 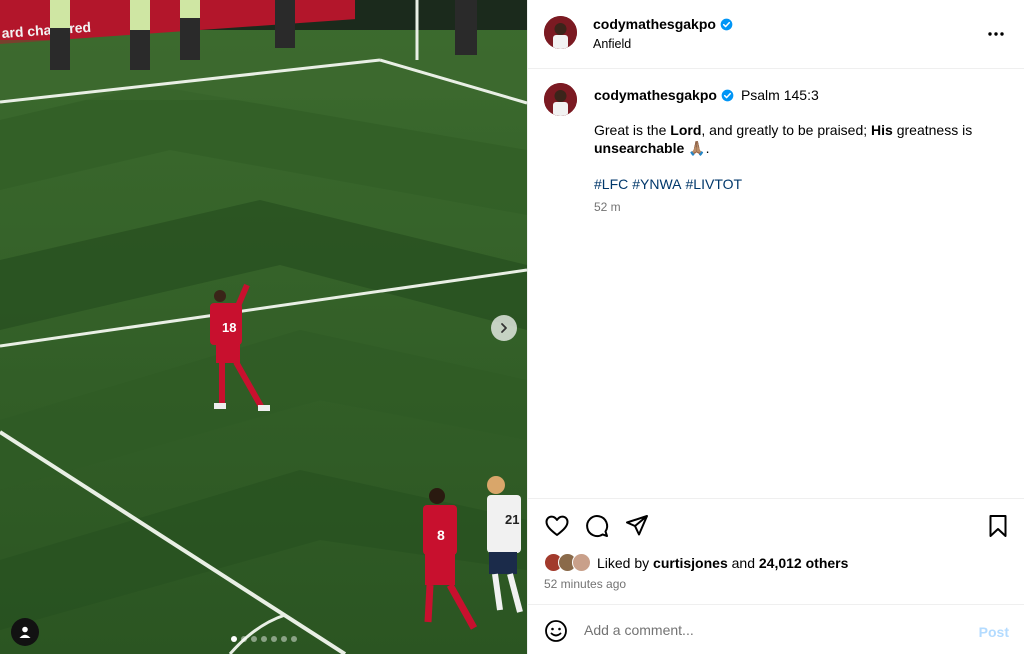 What do you see at coordinates (882, 130) in the screenshot?
I see `caption-text-bold: His` at bounding box center [882, 130].